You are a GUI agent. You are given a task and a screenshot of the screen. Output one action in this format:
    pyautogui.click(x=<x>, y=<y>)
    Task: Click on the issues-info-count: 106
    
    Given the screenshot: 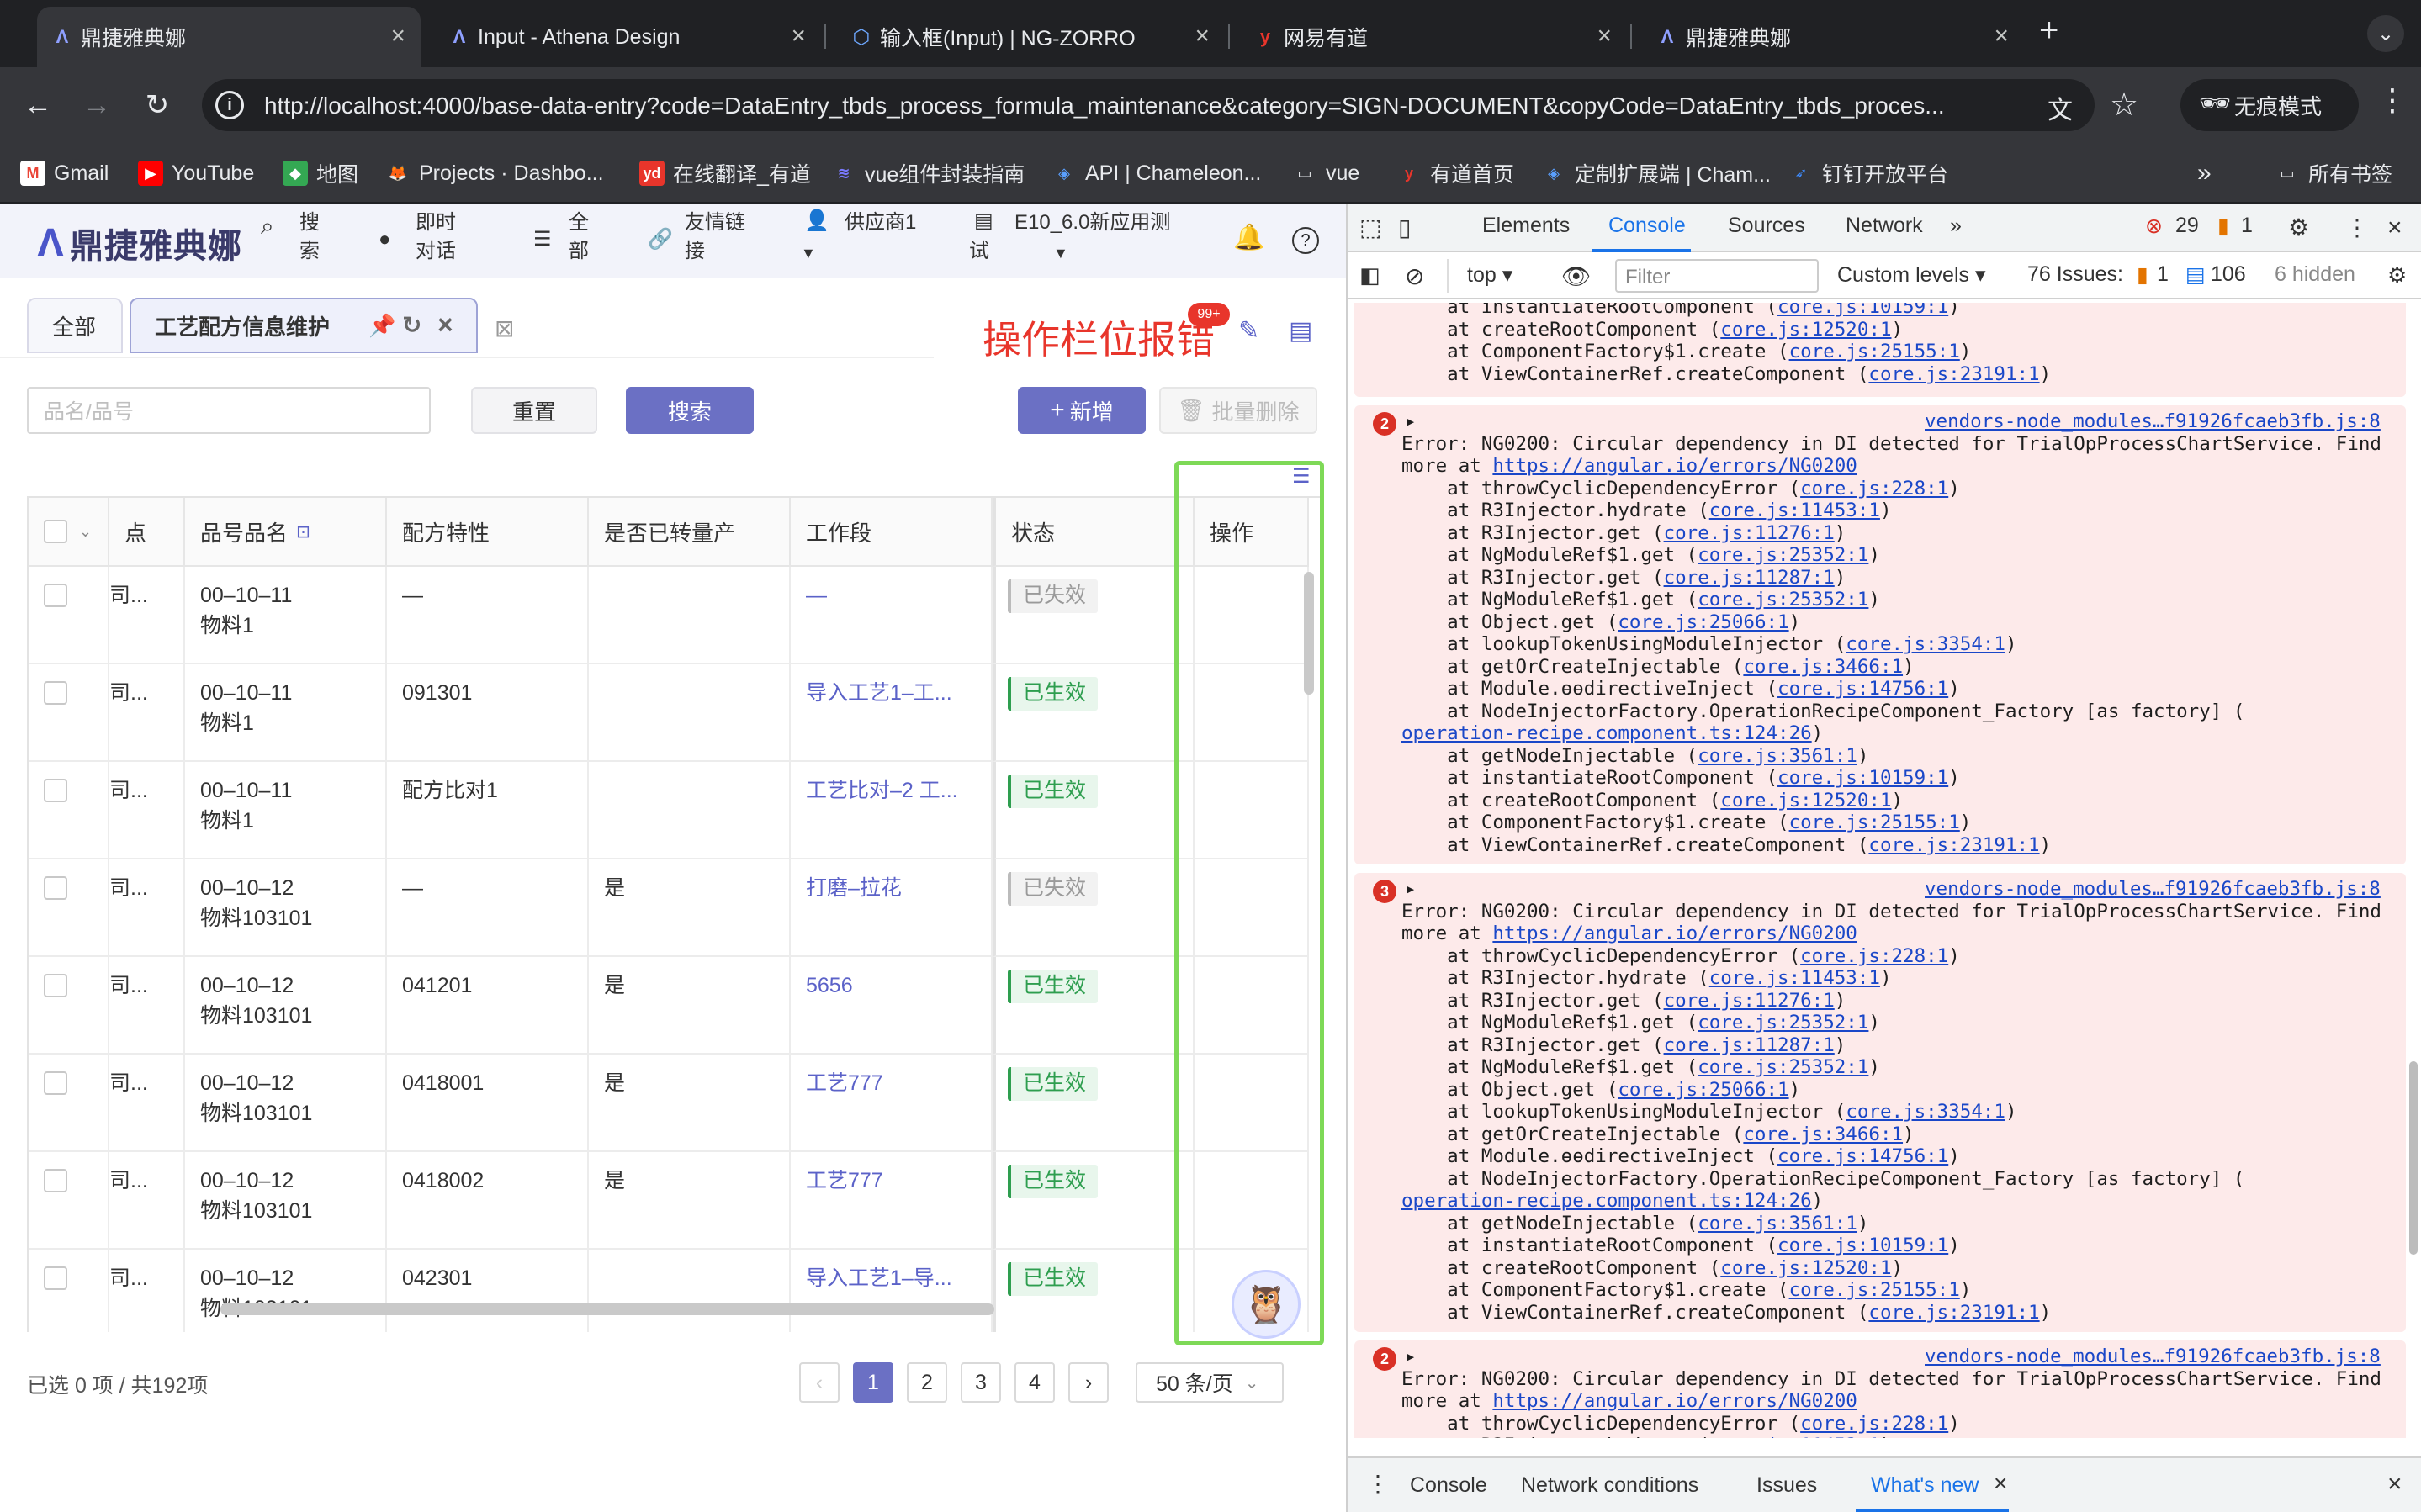 What is the action you would take?
    pyautogui.click(x=2228, y=274)
    